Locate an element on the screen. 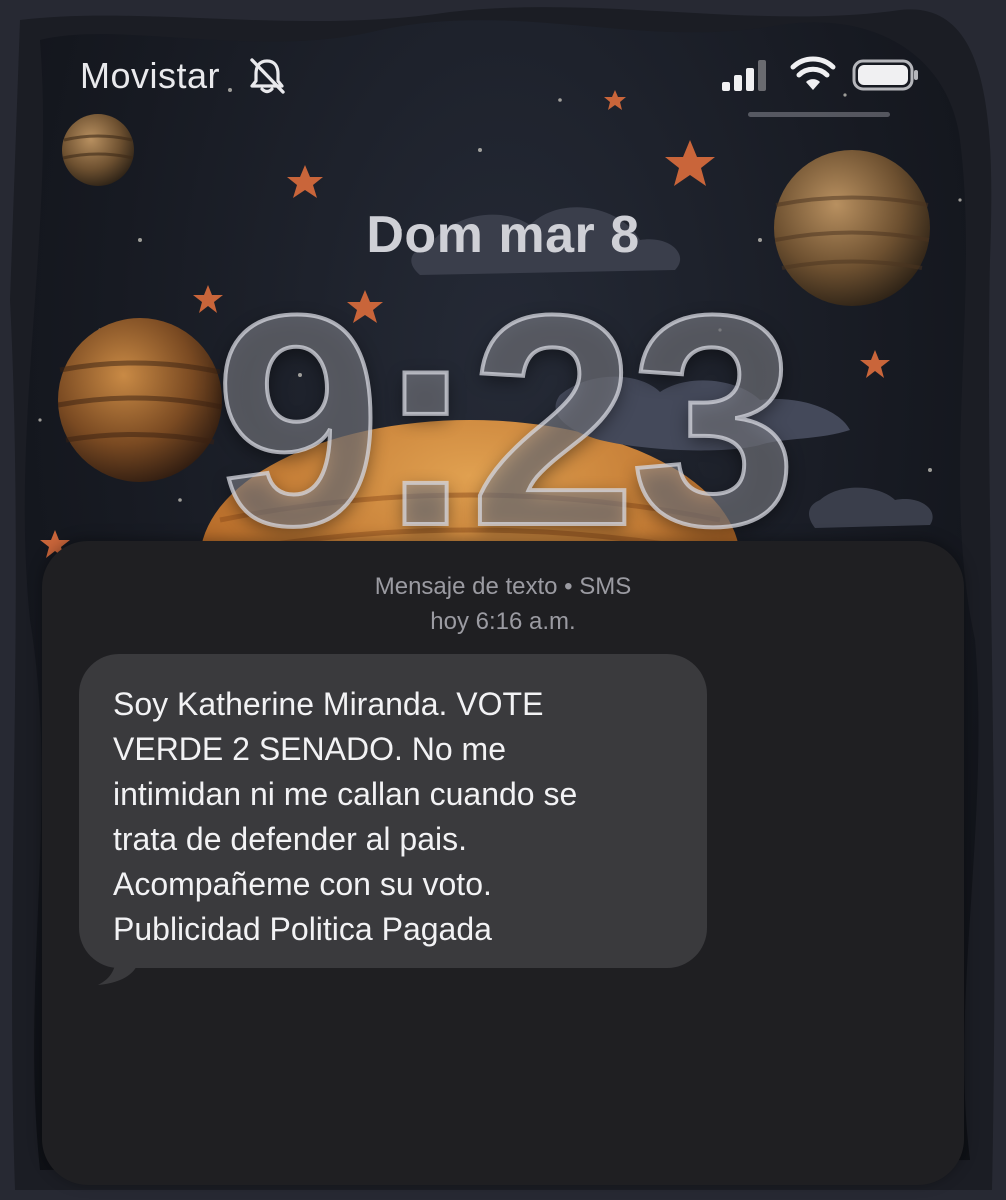  notification-timestamp: hoy 6:16 a.m. is located at coordinates (503, 621).